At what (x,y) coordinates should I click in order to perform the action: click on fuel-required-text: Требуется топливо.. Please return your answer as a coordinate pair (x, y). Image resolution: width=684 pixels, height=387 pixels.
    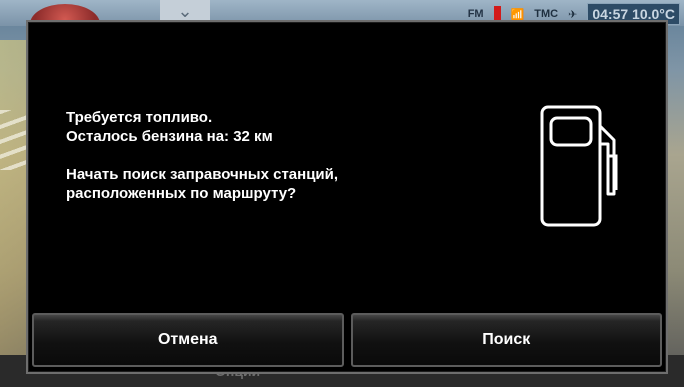
    Looking at the image, I should click on (139, 117).